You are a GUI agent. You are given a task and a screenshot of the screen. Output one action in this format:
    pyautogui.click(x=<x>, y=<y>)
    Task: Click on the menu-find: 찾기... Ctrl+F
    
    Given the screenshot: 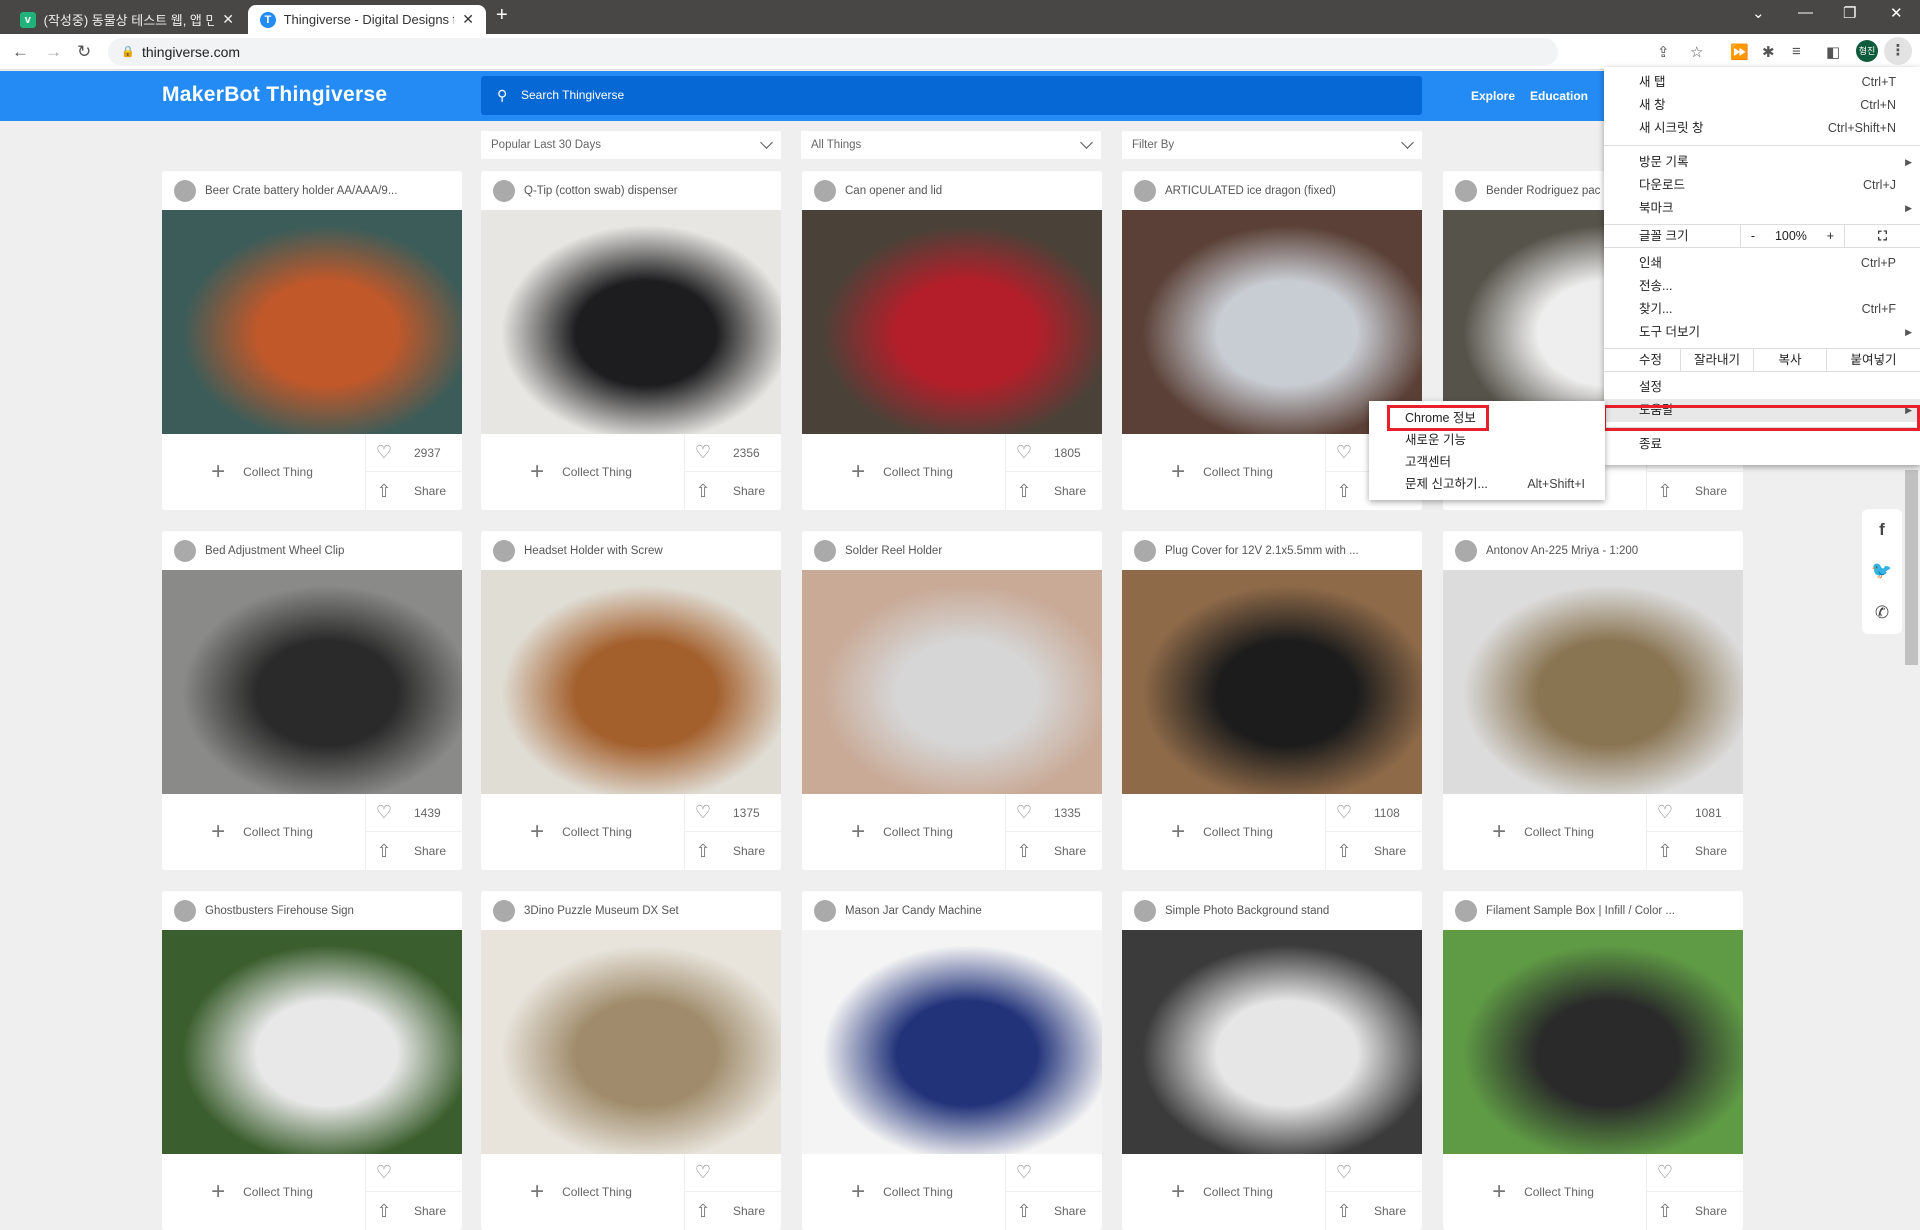 What is the action you would take?
    pyautogui.click(x=1762, y=309)
    